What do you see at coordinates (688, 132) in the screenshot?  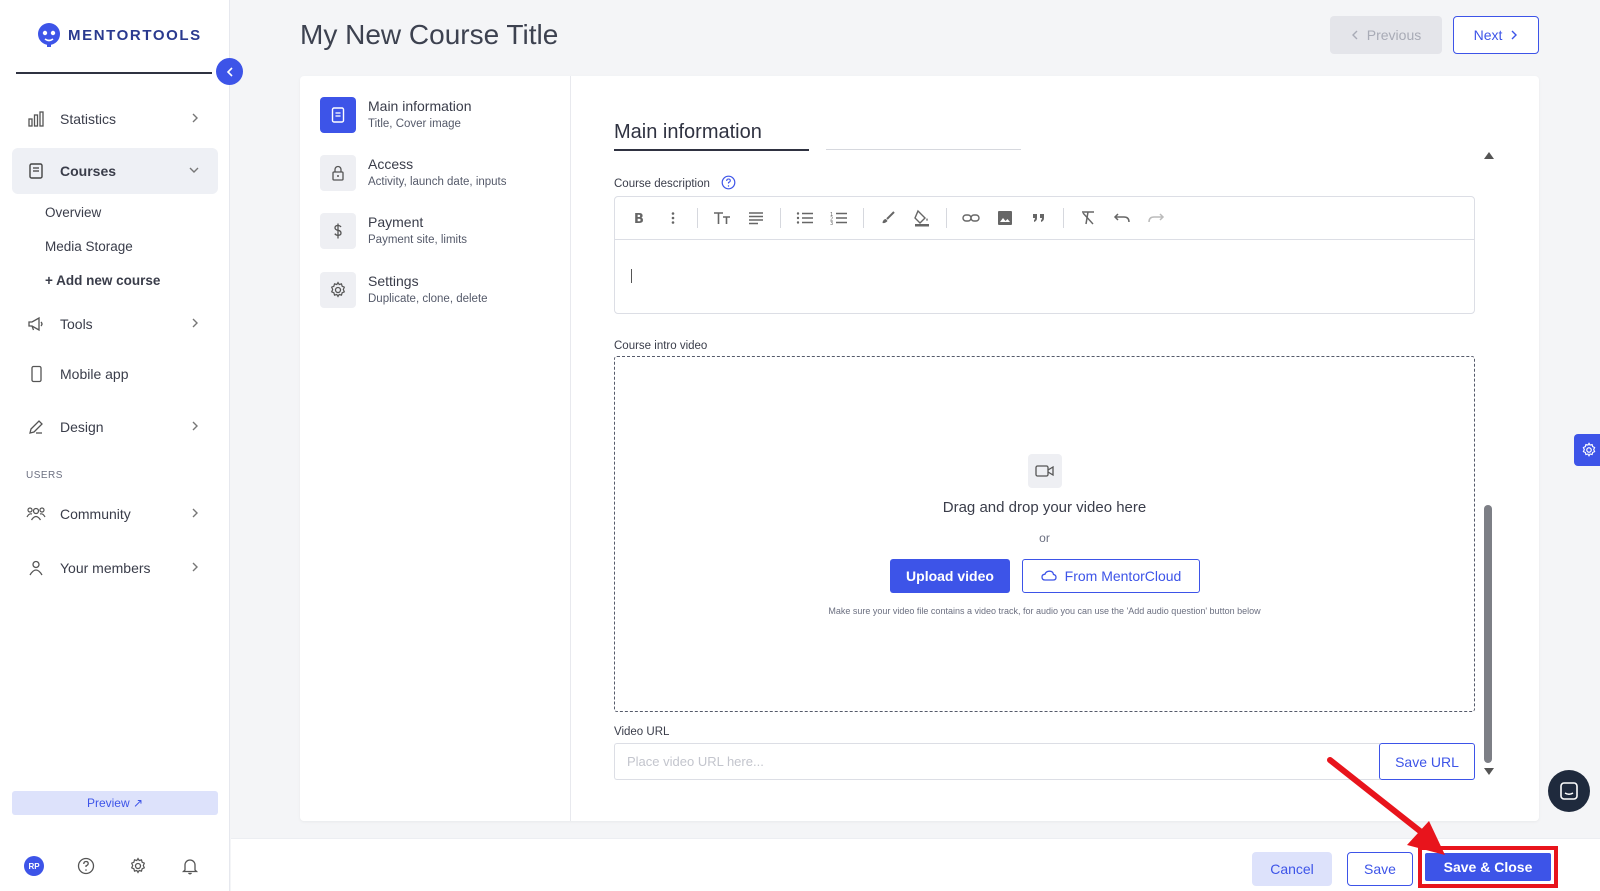 I see `section-title: Main information` at bounding box center [688, 132].